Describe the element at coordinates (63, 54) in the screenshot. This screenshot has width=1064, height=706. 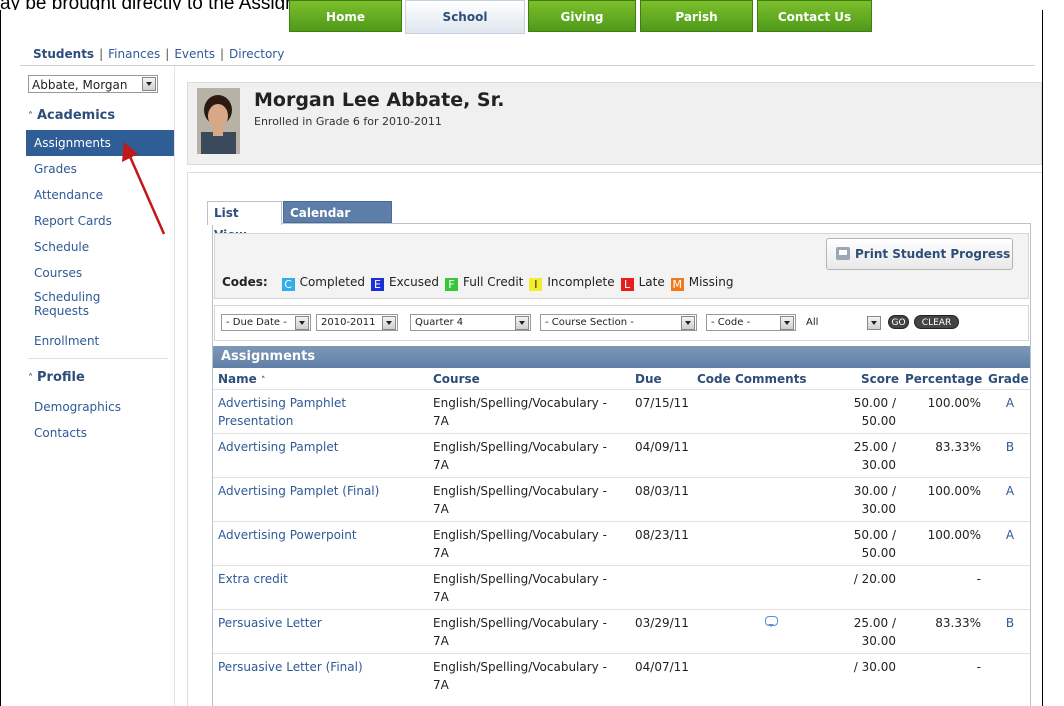
I see `subnav-students: Students` at that location.